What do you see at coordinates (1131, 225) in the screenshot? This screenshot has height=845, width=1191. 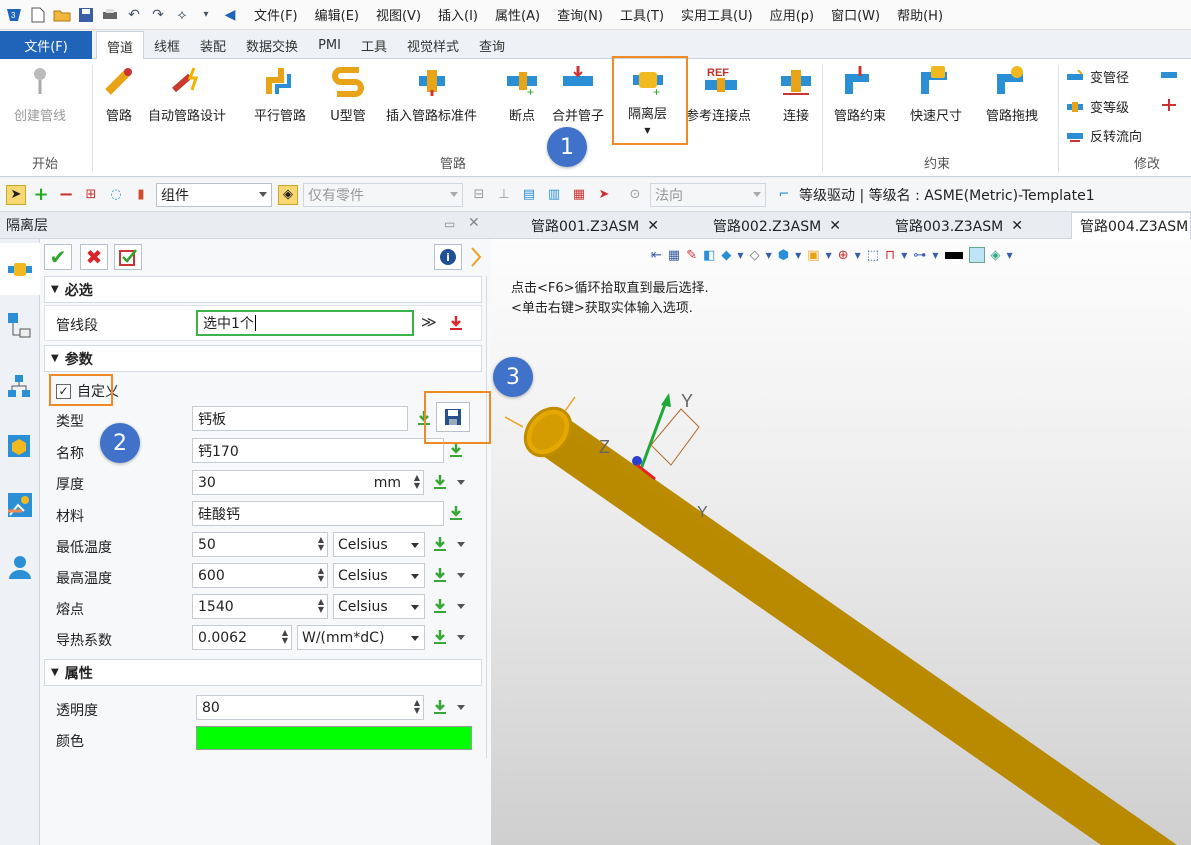 I see `doc-tab-004: 管路004.Z3ASM` at bounding box center [1131, 225].